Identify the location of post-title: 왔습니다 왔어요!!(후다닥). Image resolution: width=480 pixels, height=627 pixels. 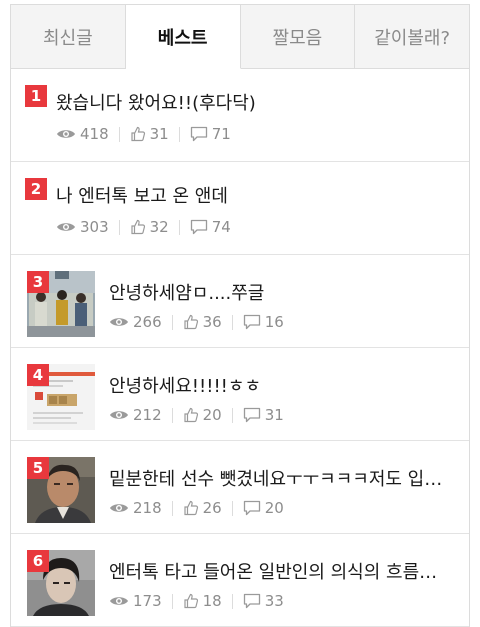
(256, 102).